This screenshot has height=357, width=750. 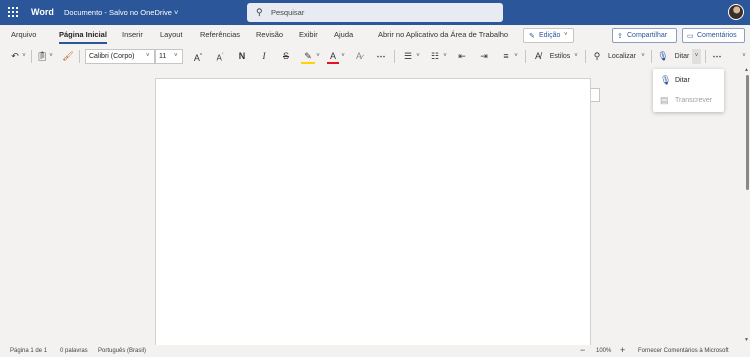 What do you see at coordinates (220, 56) in the screenshot?
I see `shrink-font-icon: Aˇ` at bounding box center [220, 56].